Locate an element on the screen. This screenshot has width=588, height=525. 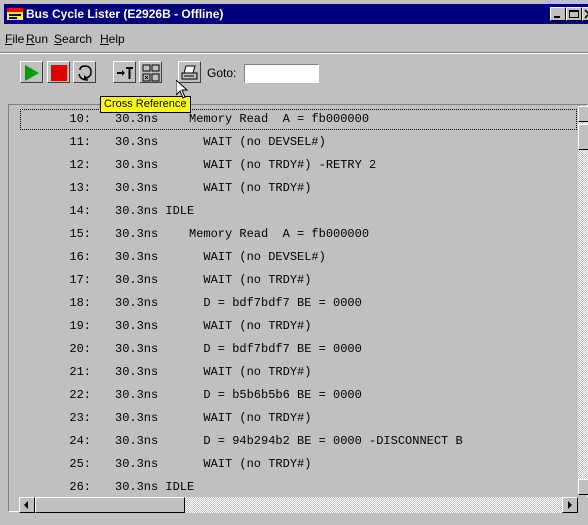
goto-trigger-button is located at coordinates (124, 72).